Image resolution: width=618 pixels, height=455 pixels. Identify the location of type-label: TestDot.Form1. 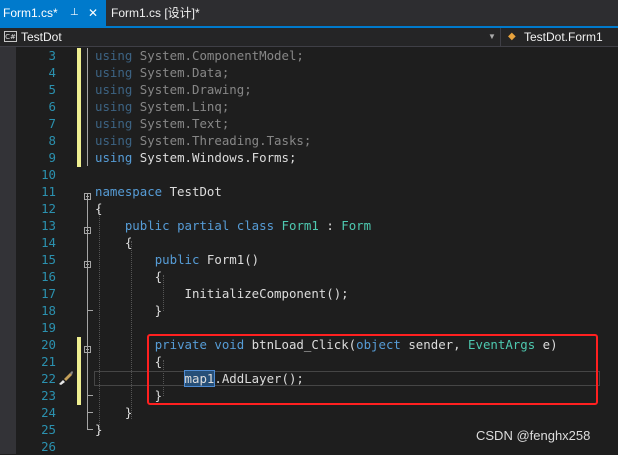
(563, 37).